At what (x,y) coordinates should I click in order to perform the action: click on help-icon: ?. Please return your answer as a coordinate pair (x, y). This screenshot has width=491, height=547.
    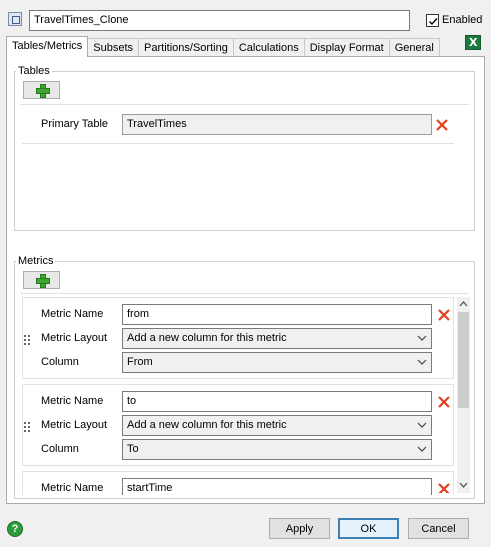
    Looking at the image, I should click on (15, 529).